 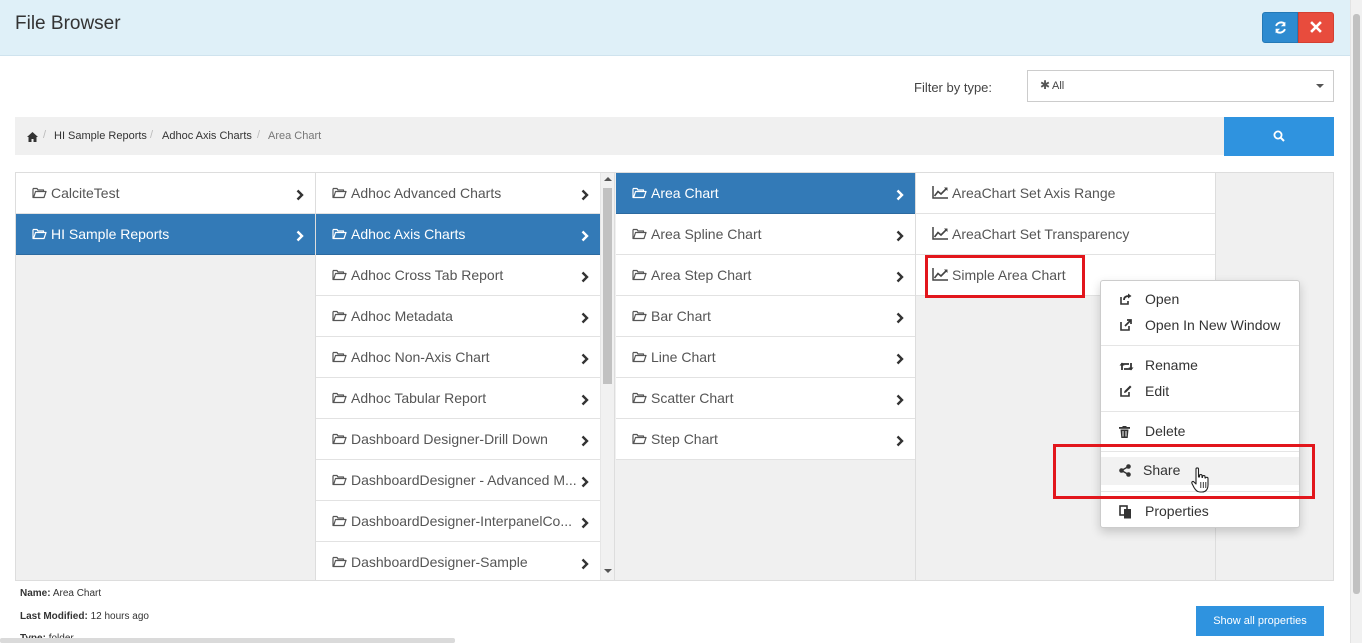 What do you see at coordinates (419, 398) in the screenshot?
I see `folder-label: Adhoc Tabular Report` at bounding box center [419, 398].